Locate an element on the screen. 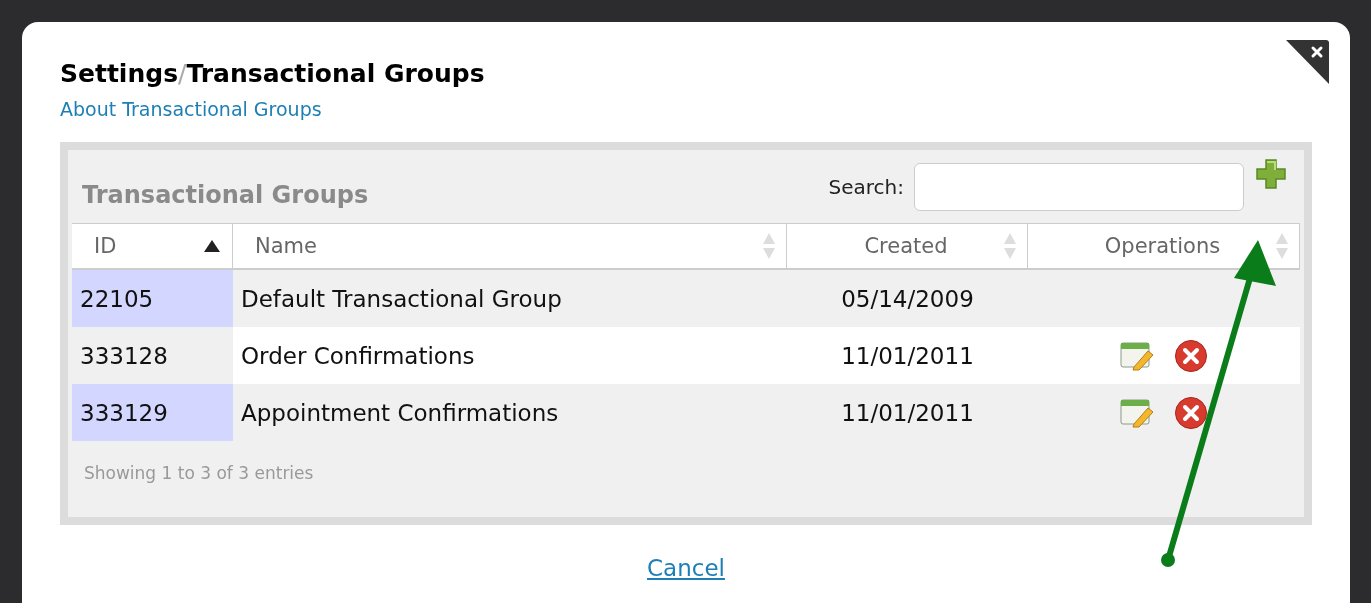 The image size is (1371, 603). column-header: ID is located at coordinates (152, 246).